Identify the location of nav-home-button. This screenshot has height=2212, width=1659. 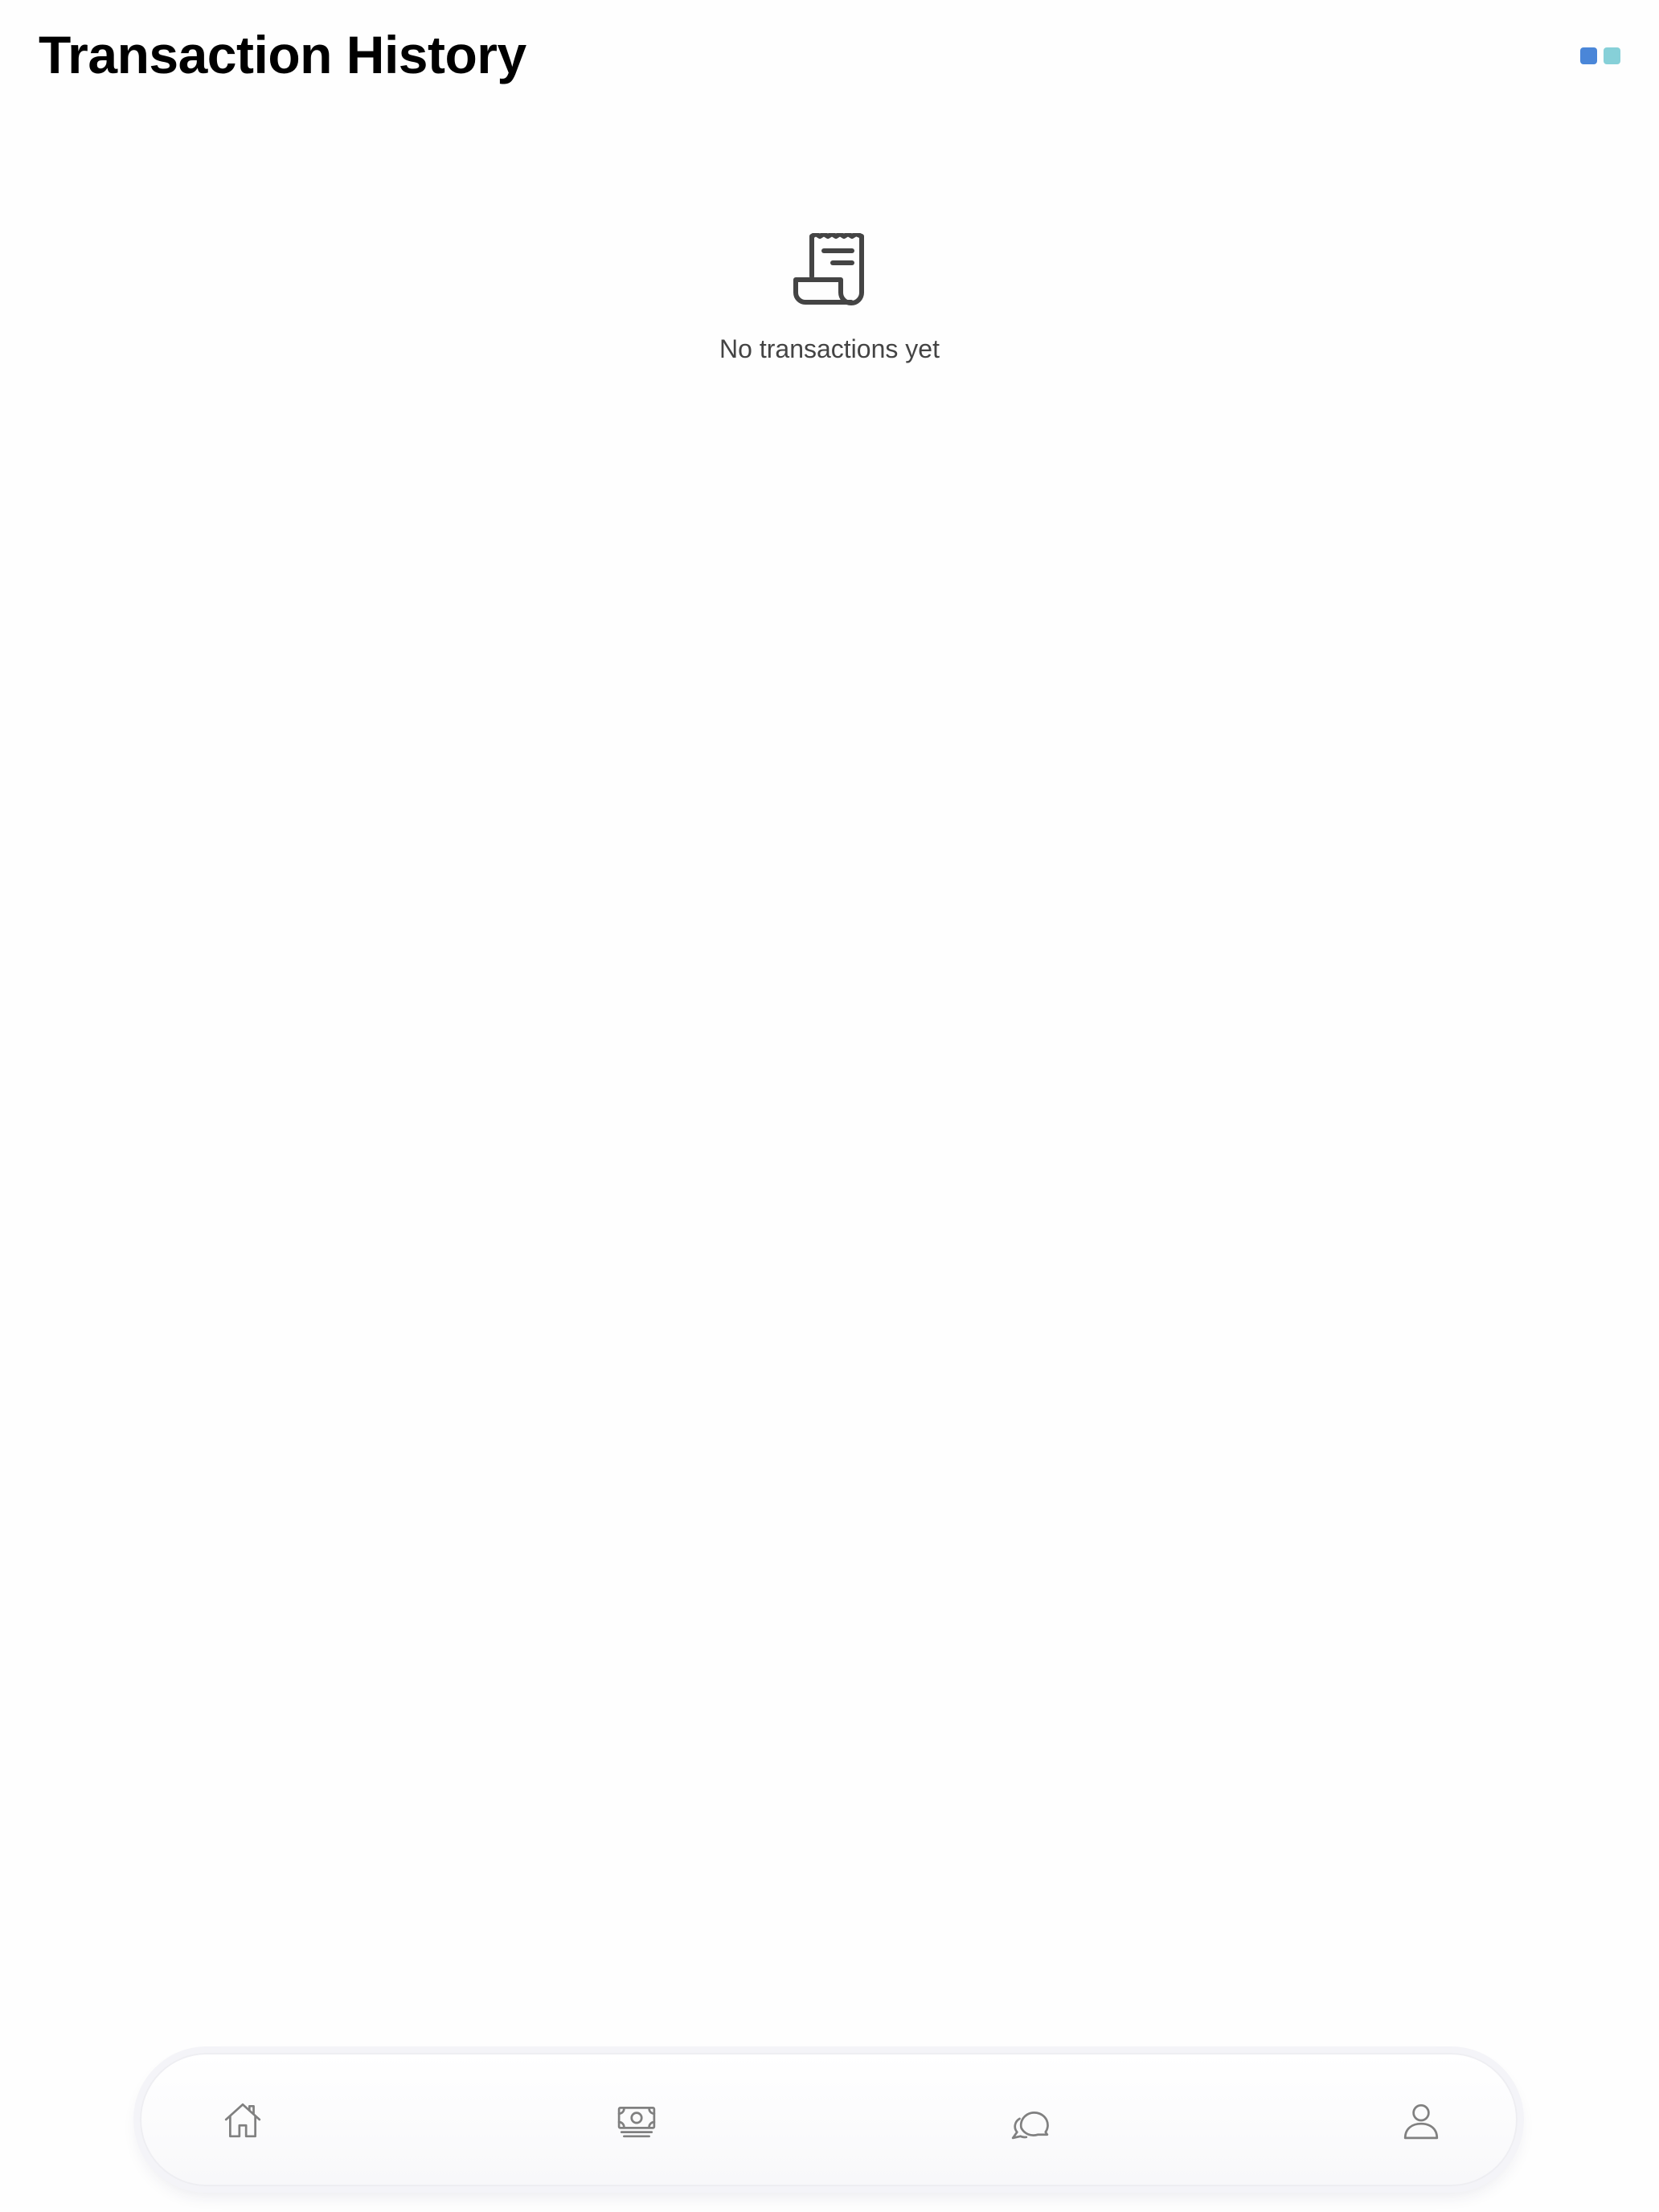
(243, 2120).